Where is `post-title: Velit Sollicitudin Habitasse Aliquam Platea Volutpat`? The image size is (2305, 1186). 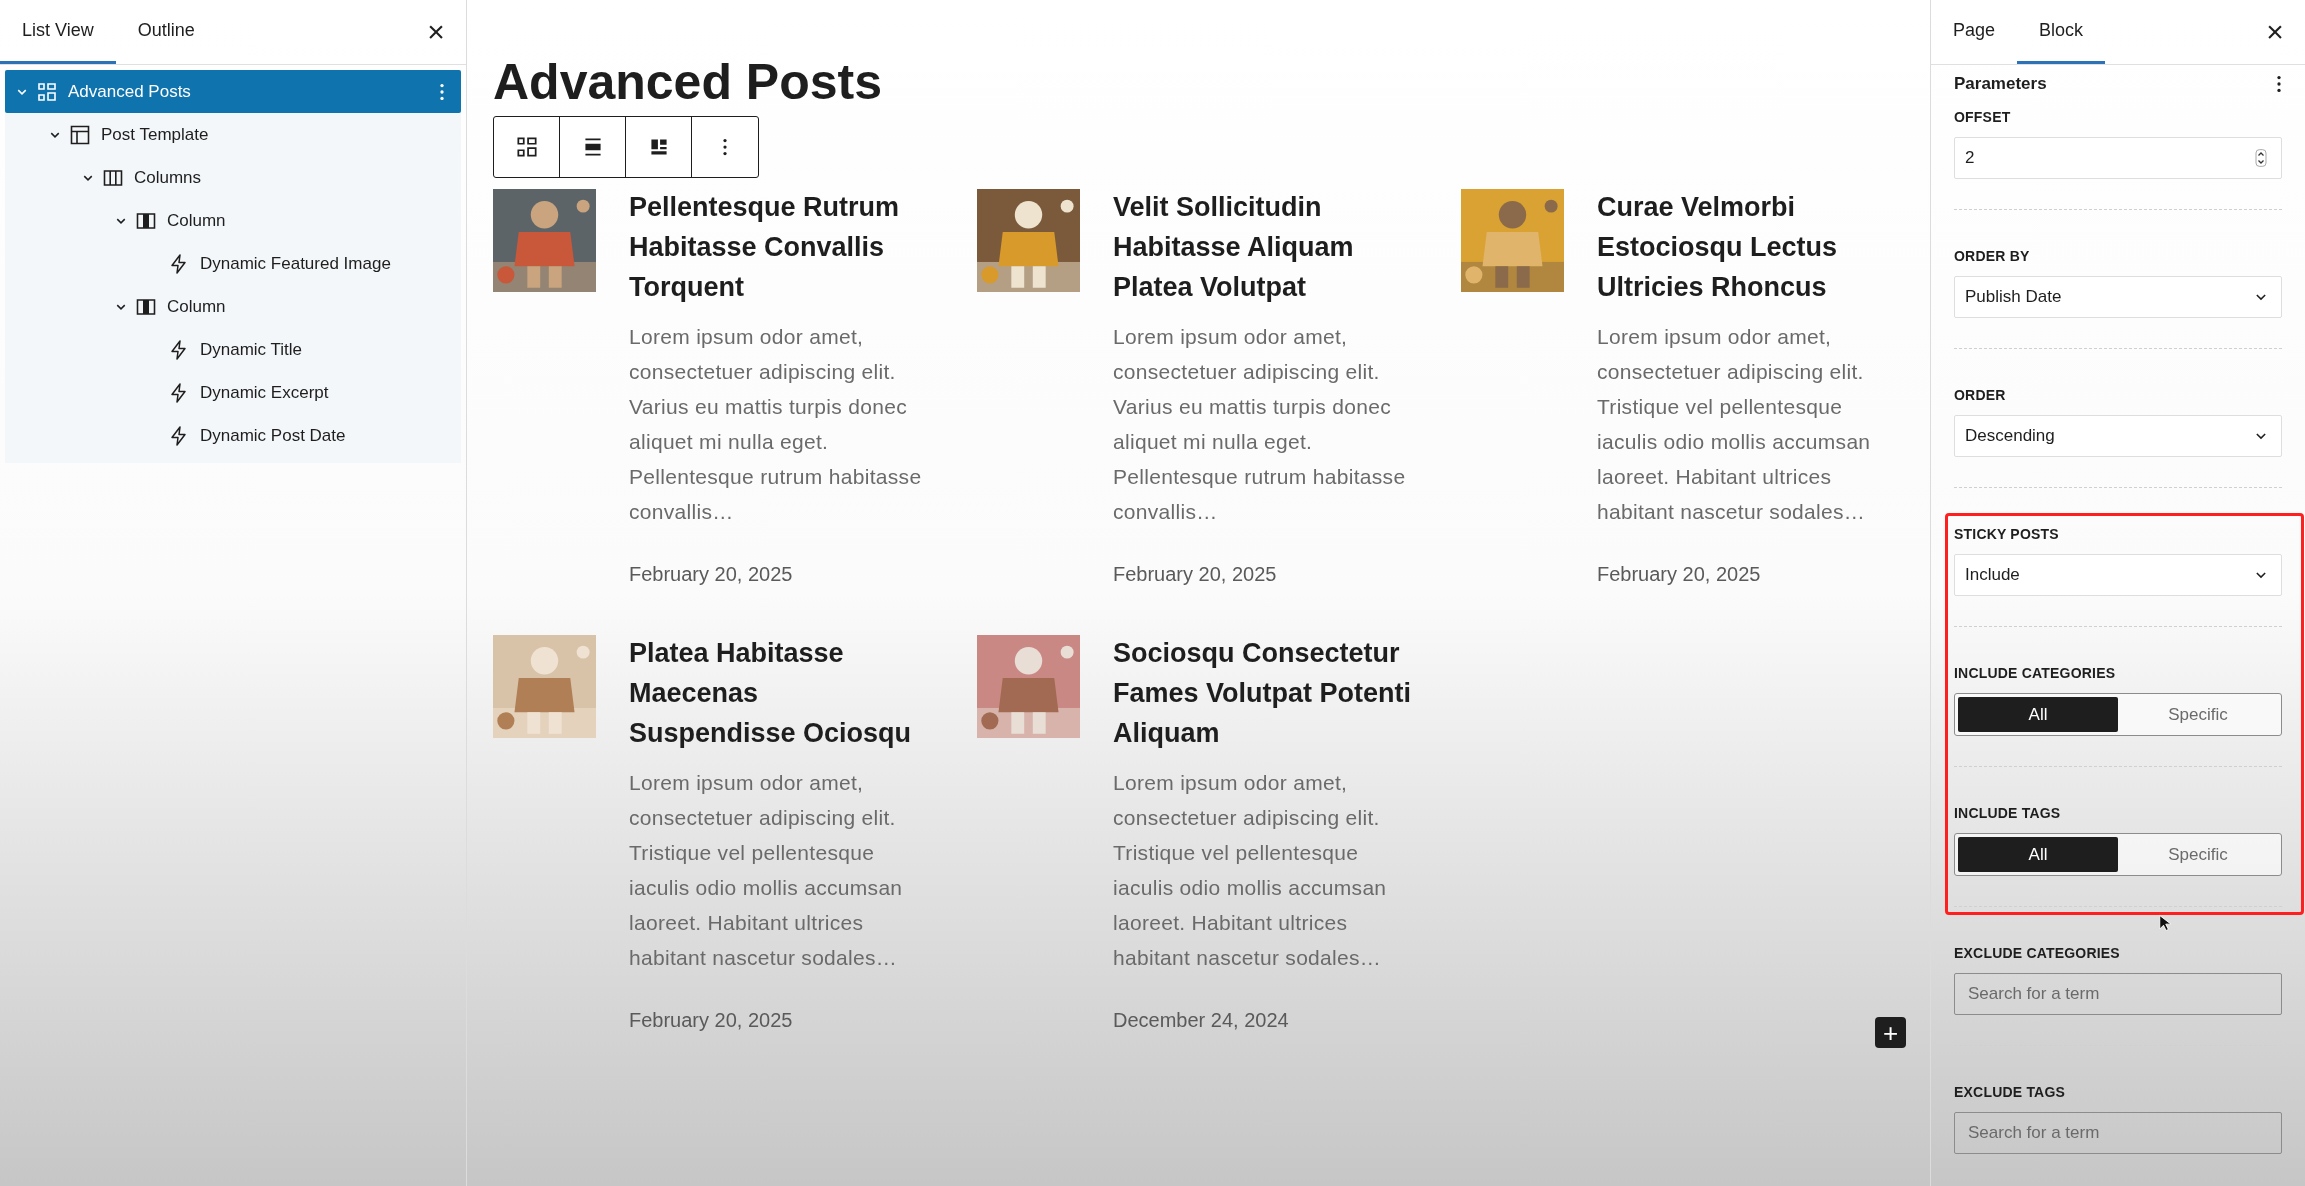 post-title: Velit Sollicitudin Habitasse Aliquam Platea Volutpat is located at coordinates (1263, 247).